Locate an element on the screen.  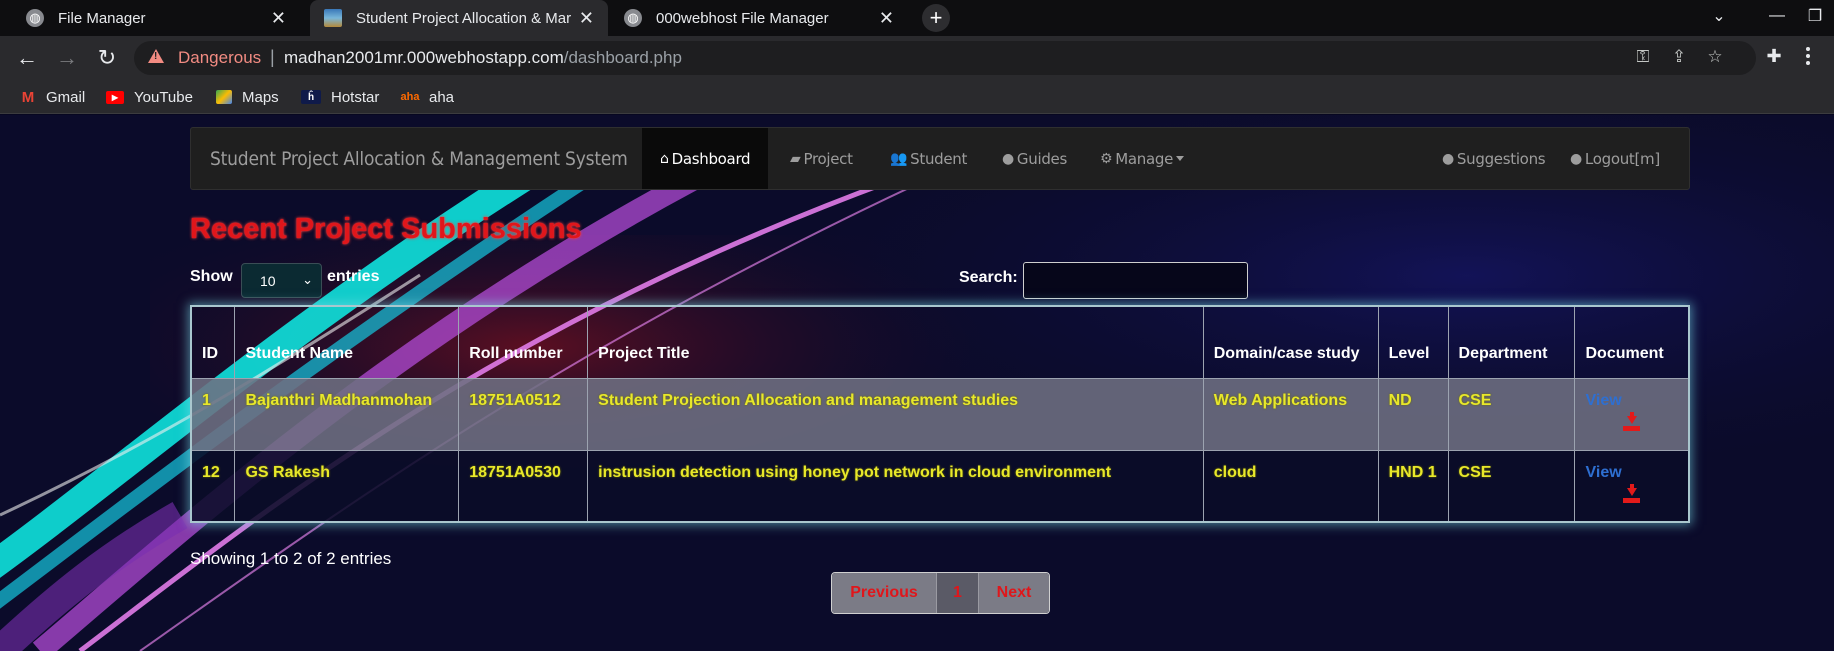
extensions-icon: ✚ is located at coordinates (1774, 56).